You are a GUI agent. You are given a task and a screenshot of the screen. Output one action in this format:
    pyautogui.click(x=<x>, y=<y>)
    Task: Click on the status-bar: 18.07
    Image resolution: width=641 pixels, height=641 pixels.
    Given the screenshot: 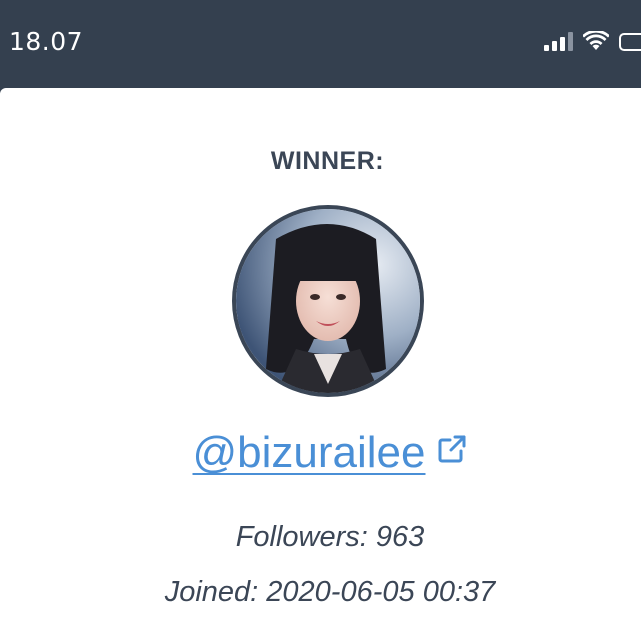 What is the action you would take?
    pyautogui.click(x=320, y=44)
    